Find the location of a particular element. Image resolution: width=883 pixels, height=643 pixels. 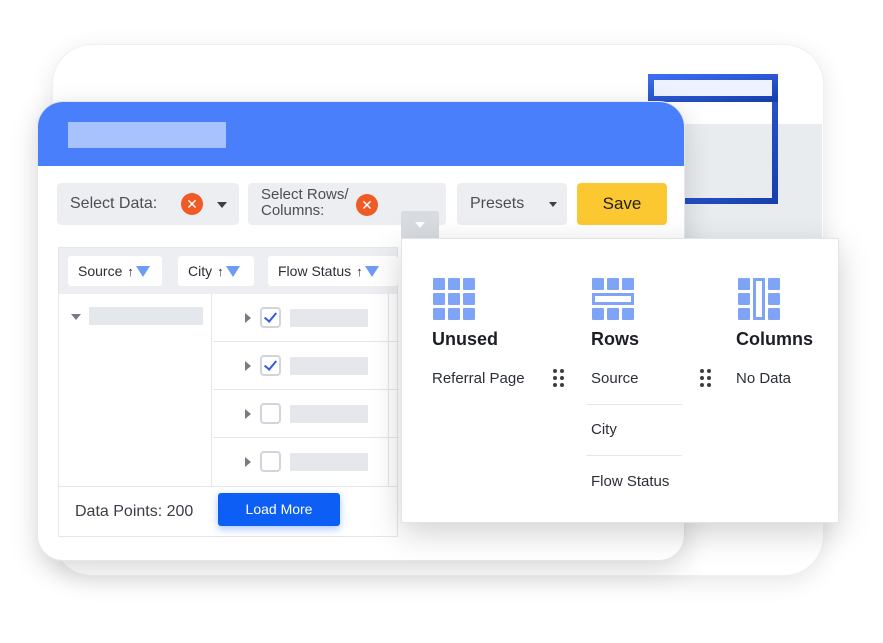

clear-rows-columns-icon: ✕ is located at coordinates (367, 205).